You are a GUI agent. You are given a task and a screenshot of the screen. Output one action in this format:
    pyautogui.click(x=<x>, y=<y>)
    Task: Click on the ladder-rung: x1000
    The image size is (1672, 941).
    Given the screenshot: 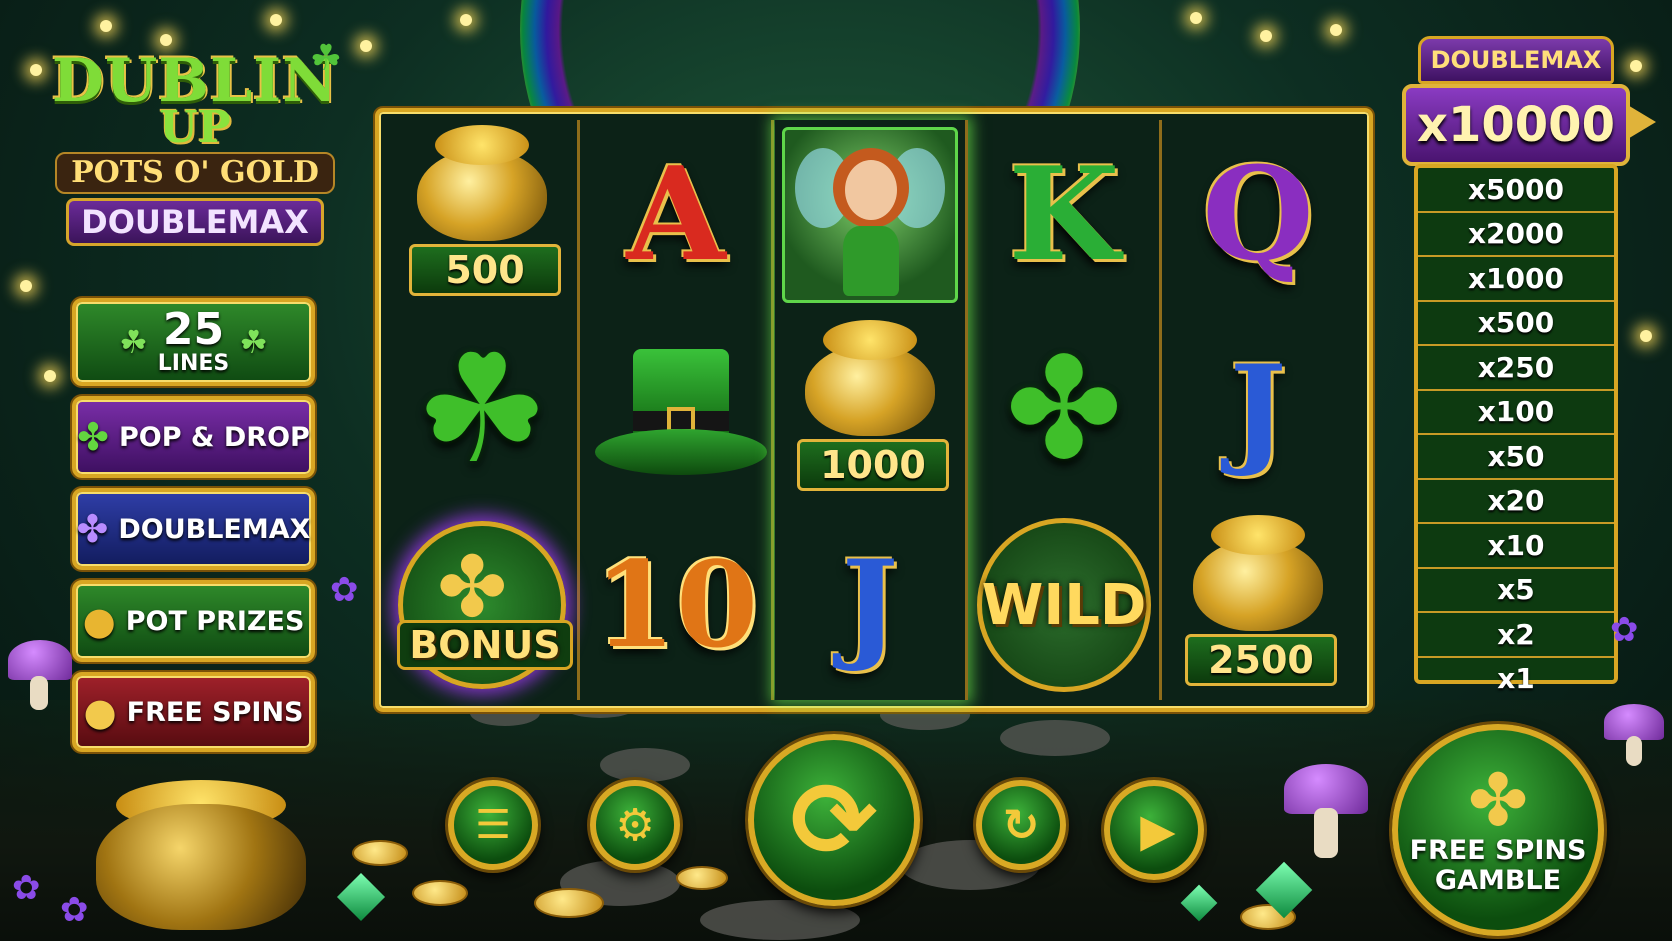 What is the action you would take?
    pyautogui.click(x=1516, y=279)
    